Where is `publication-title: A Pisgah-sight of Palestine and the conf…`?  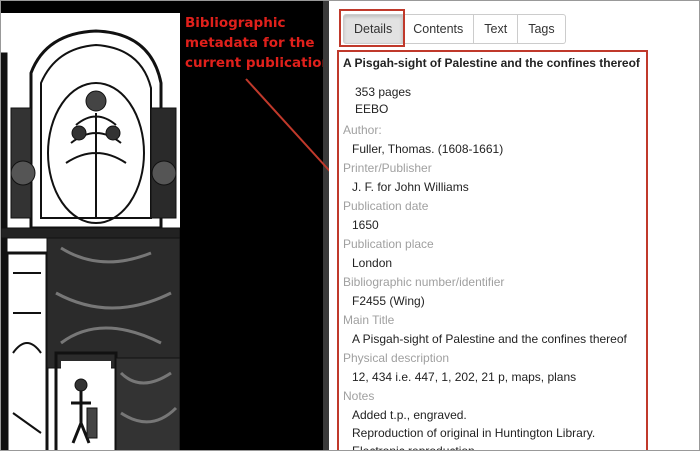 publication-title: A Pisgah-sight of Palestine and the conf… is located at coordinates (491, 63).